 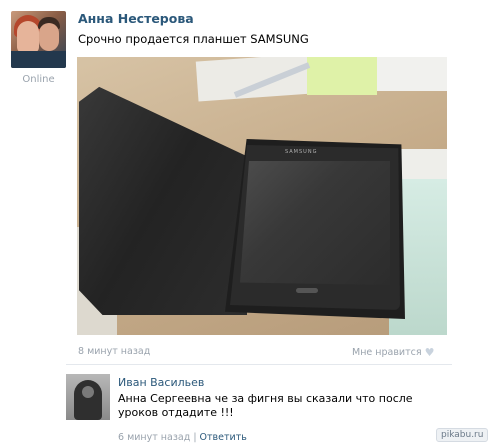 What do you see at coordinates (223, 437) in the screenshot?
I see `reply-link: Ответить` at bounding box center [223, 437].